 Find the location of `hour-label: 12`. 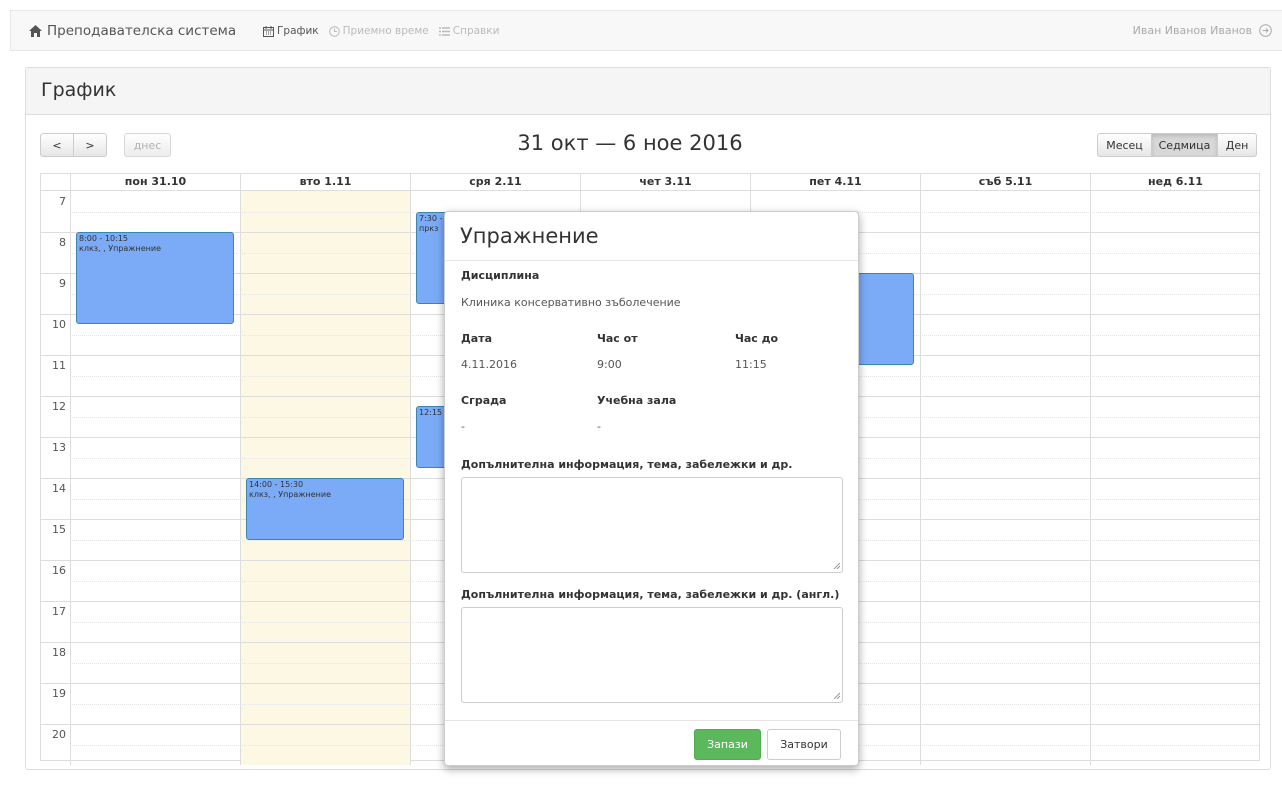

hour-label: 12 is located at coordinates (59, 406).